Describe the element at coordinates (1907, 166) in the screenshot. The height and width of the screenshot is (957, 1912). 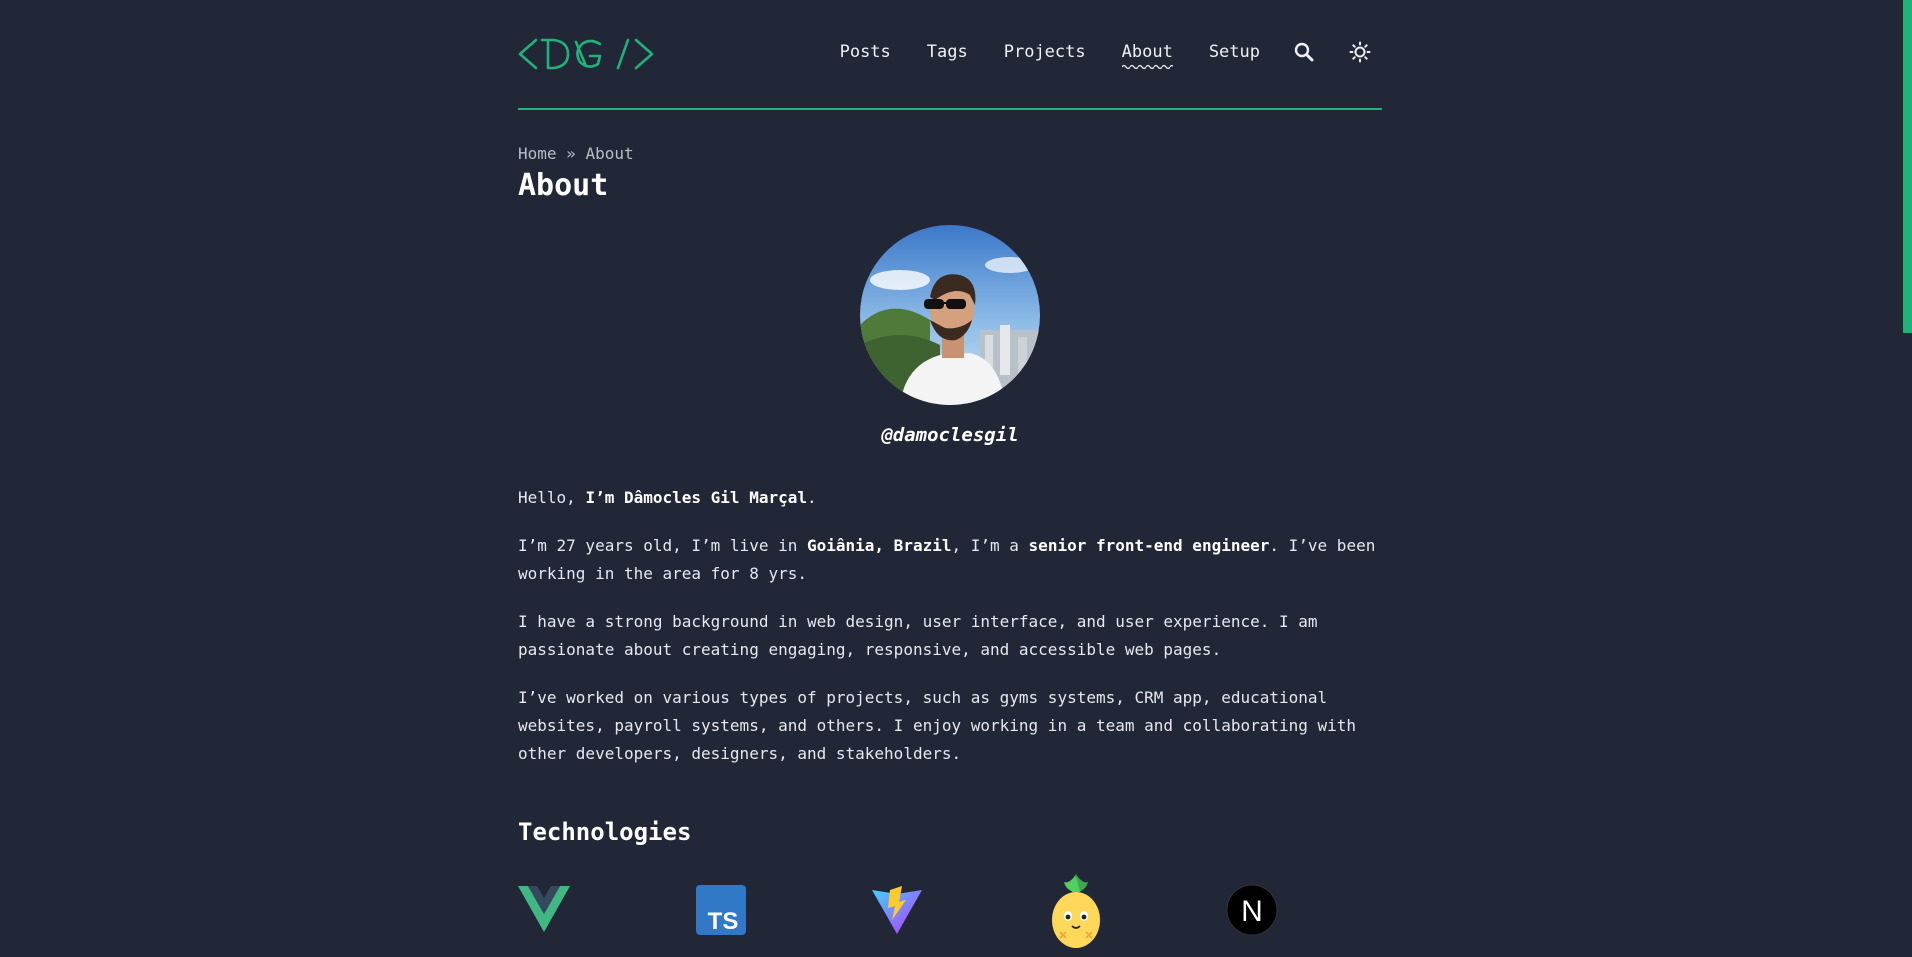
I see `scroll-indicator` at that location.